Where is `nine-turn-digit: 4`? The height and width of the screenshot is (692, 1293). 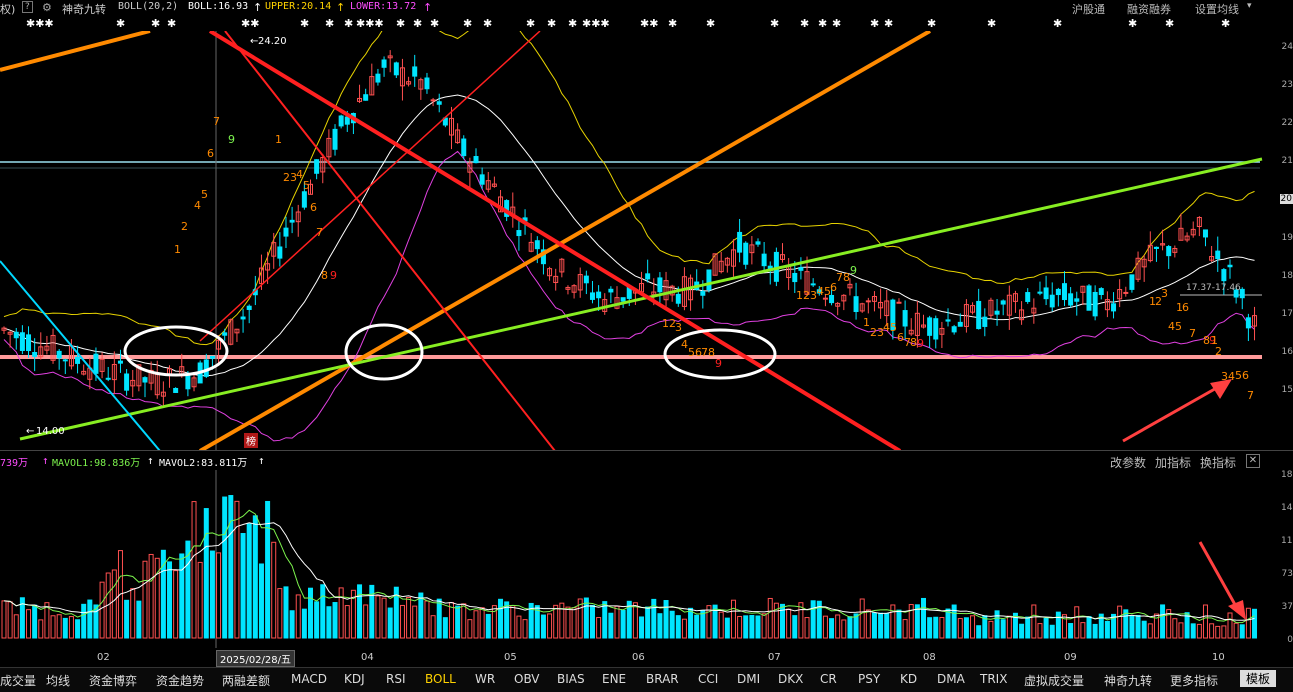 nine-turn-digit: 4 is located at coordinates (886, 327).